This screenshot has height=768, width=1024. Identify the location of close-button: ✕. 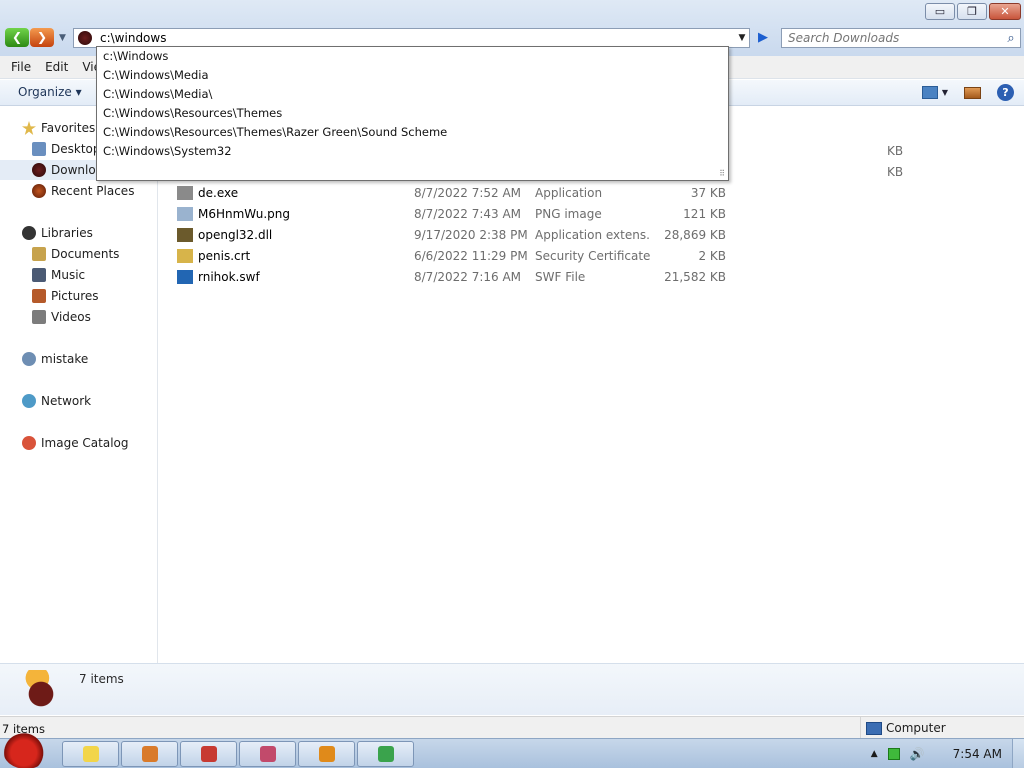
(1005, 11).